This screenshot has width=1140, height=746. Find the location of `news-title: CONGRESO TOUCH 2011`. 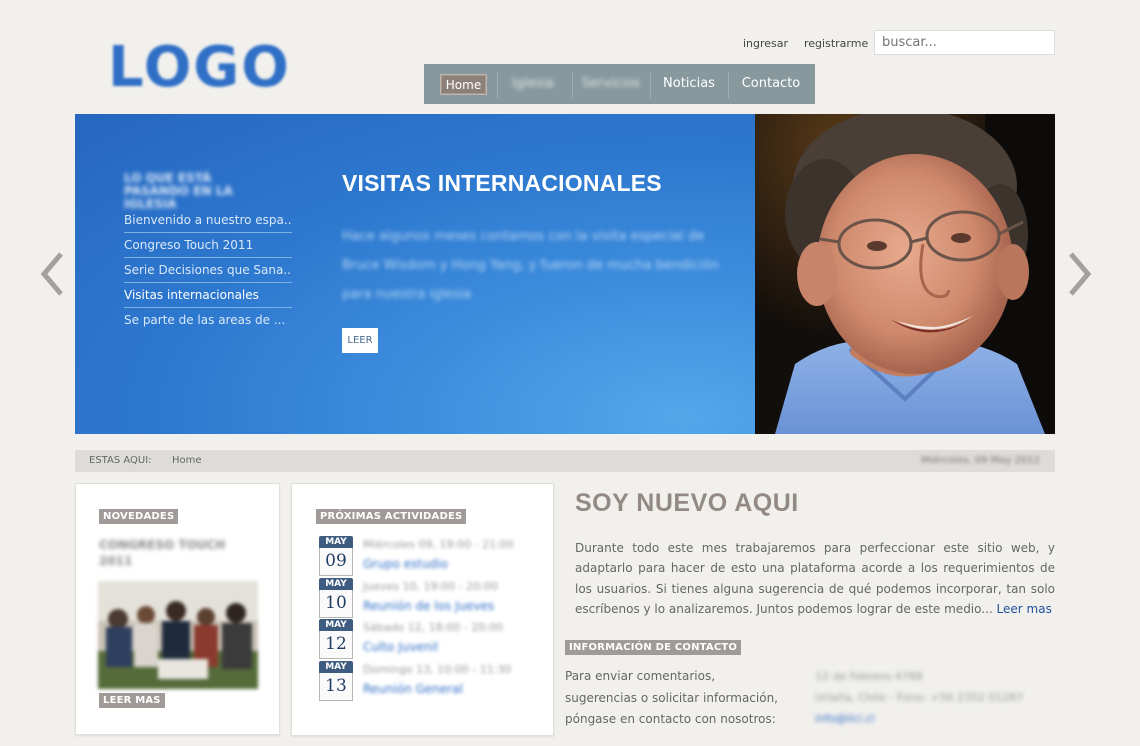

news-title: CONGRESO TOUCH 2011 is located at coordinates (166, 553).